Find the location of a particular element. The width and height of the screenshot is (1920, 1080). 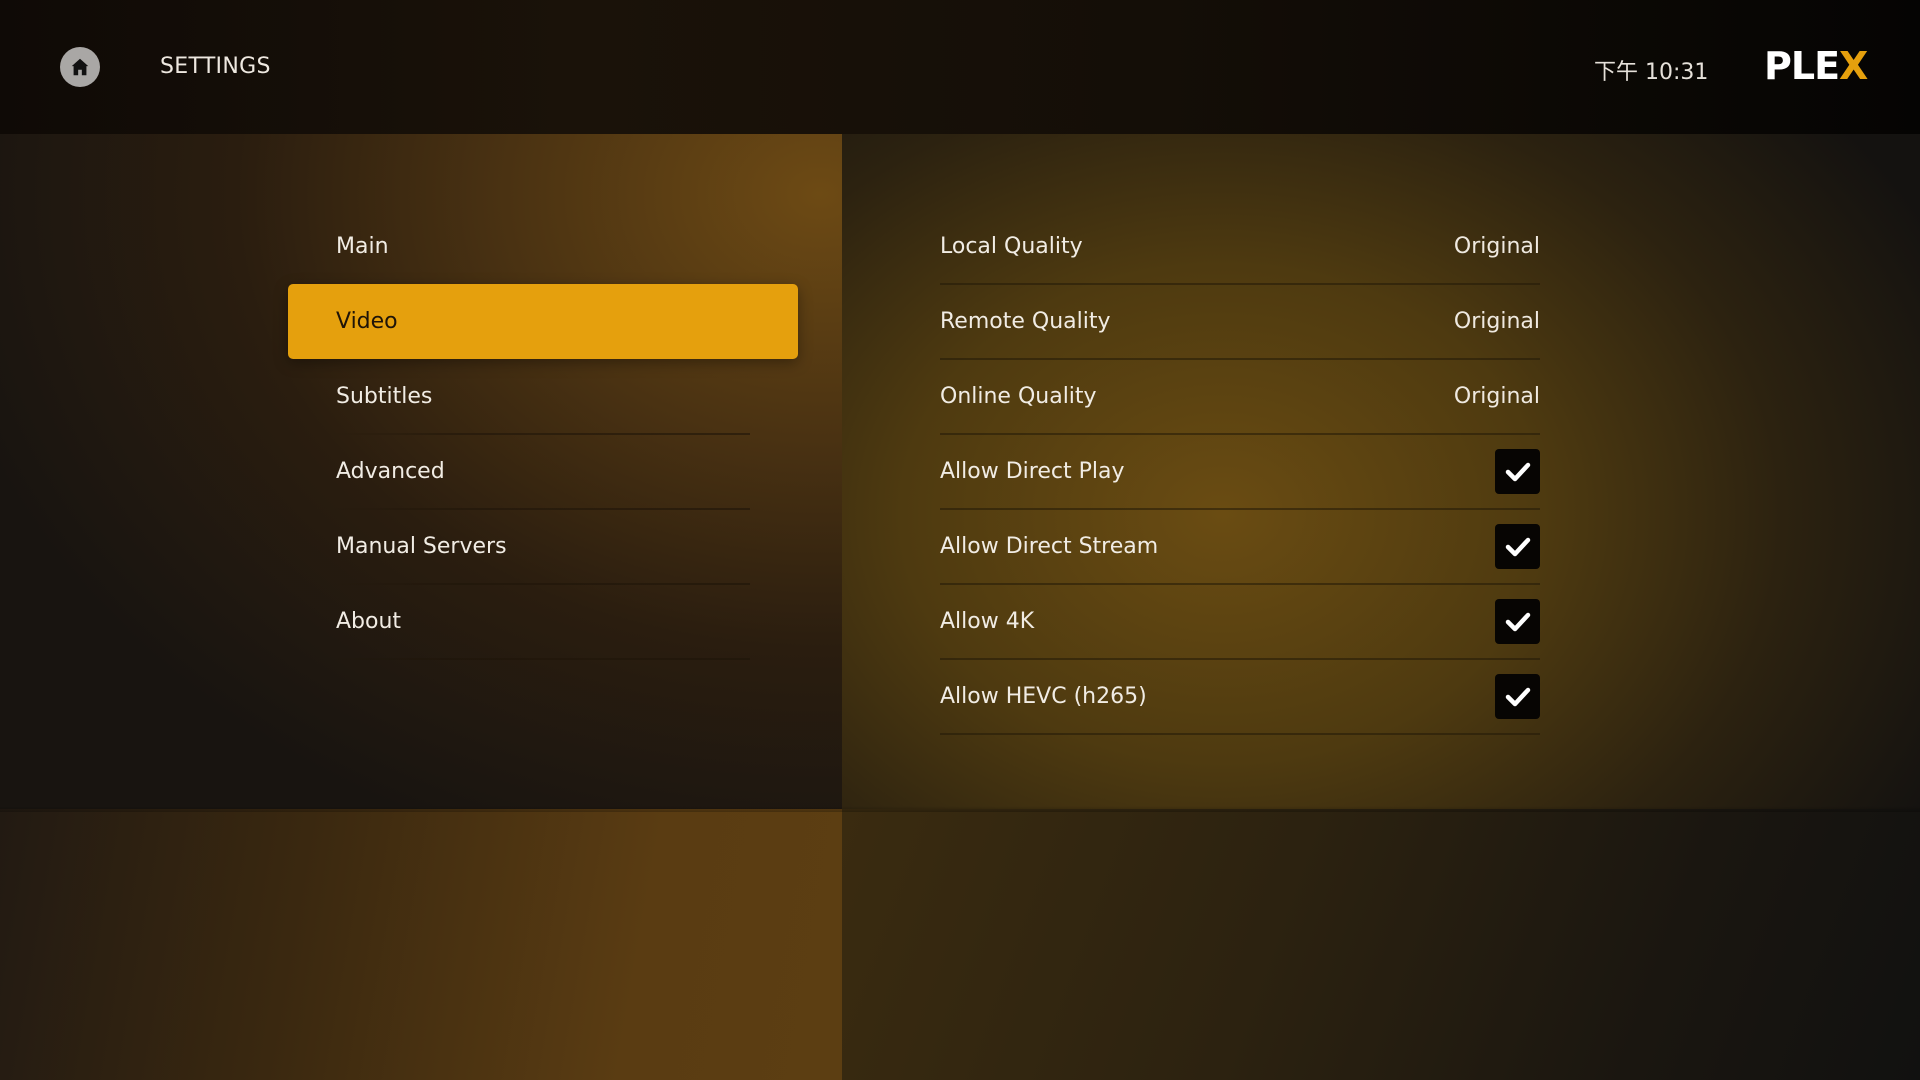

allow-direct-play-checkbox is located at coordinates (1517, 471).